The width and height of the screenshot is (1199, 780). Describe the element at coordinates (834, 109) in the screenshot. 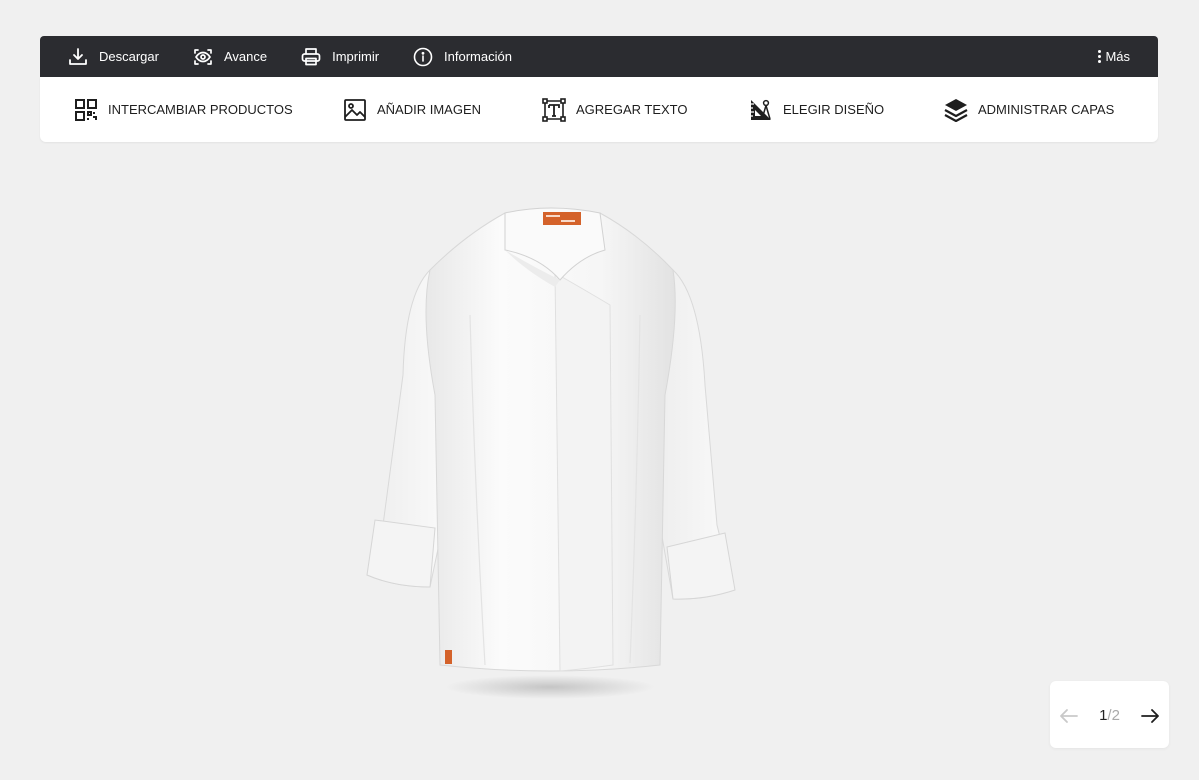

I see `choose-design-label: ELEGIR DISEÑO` at that location.